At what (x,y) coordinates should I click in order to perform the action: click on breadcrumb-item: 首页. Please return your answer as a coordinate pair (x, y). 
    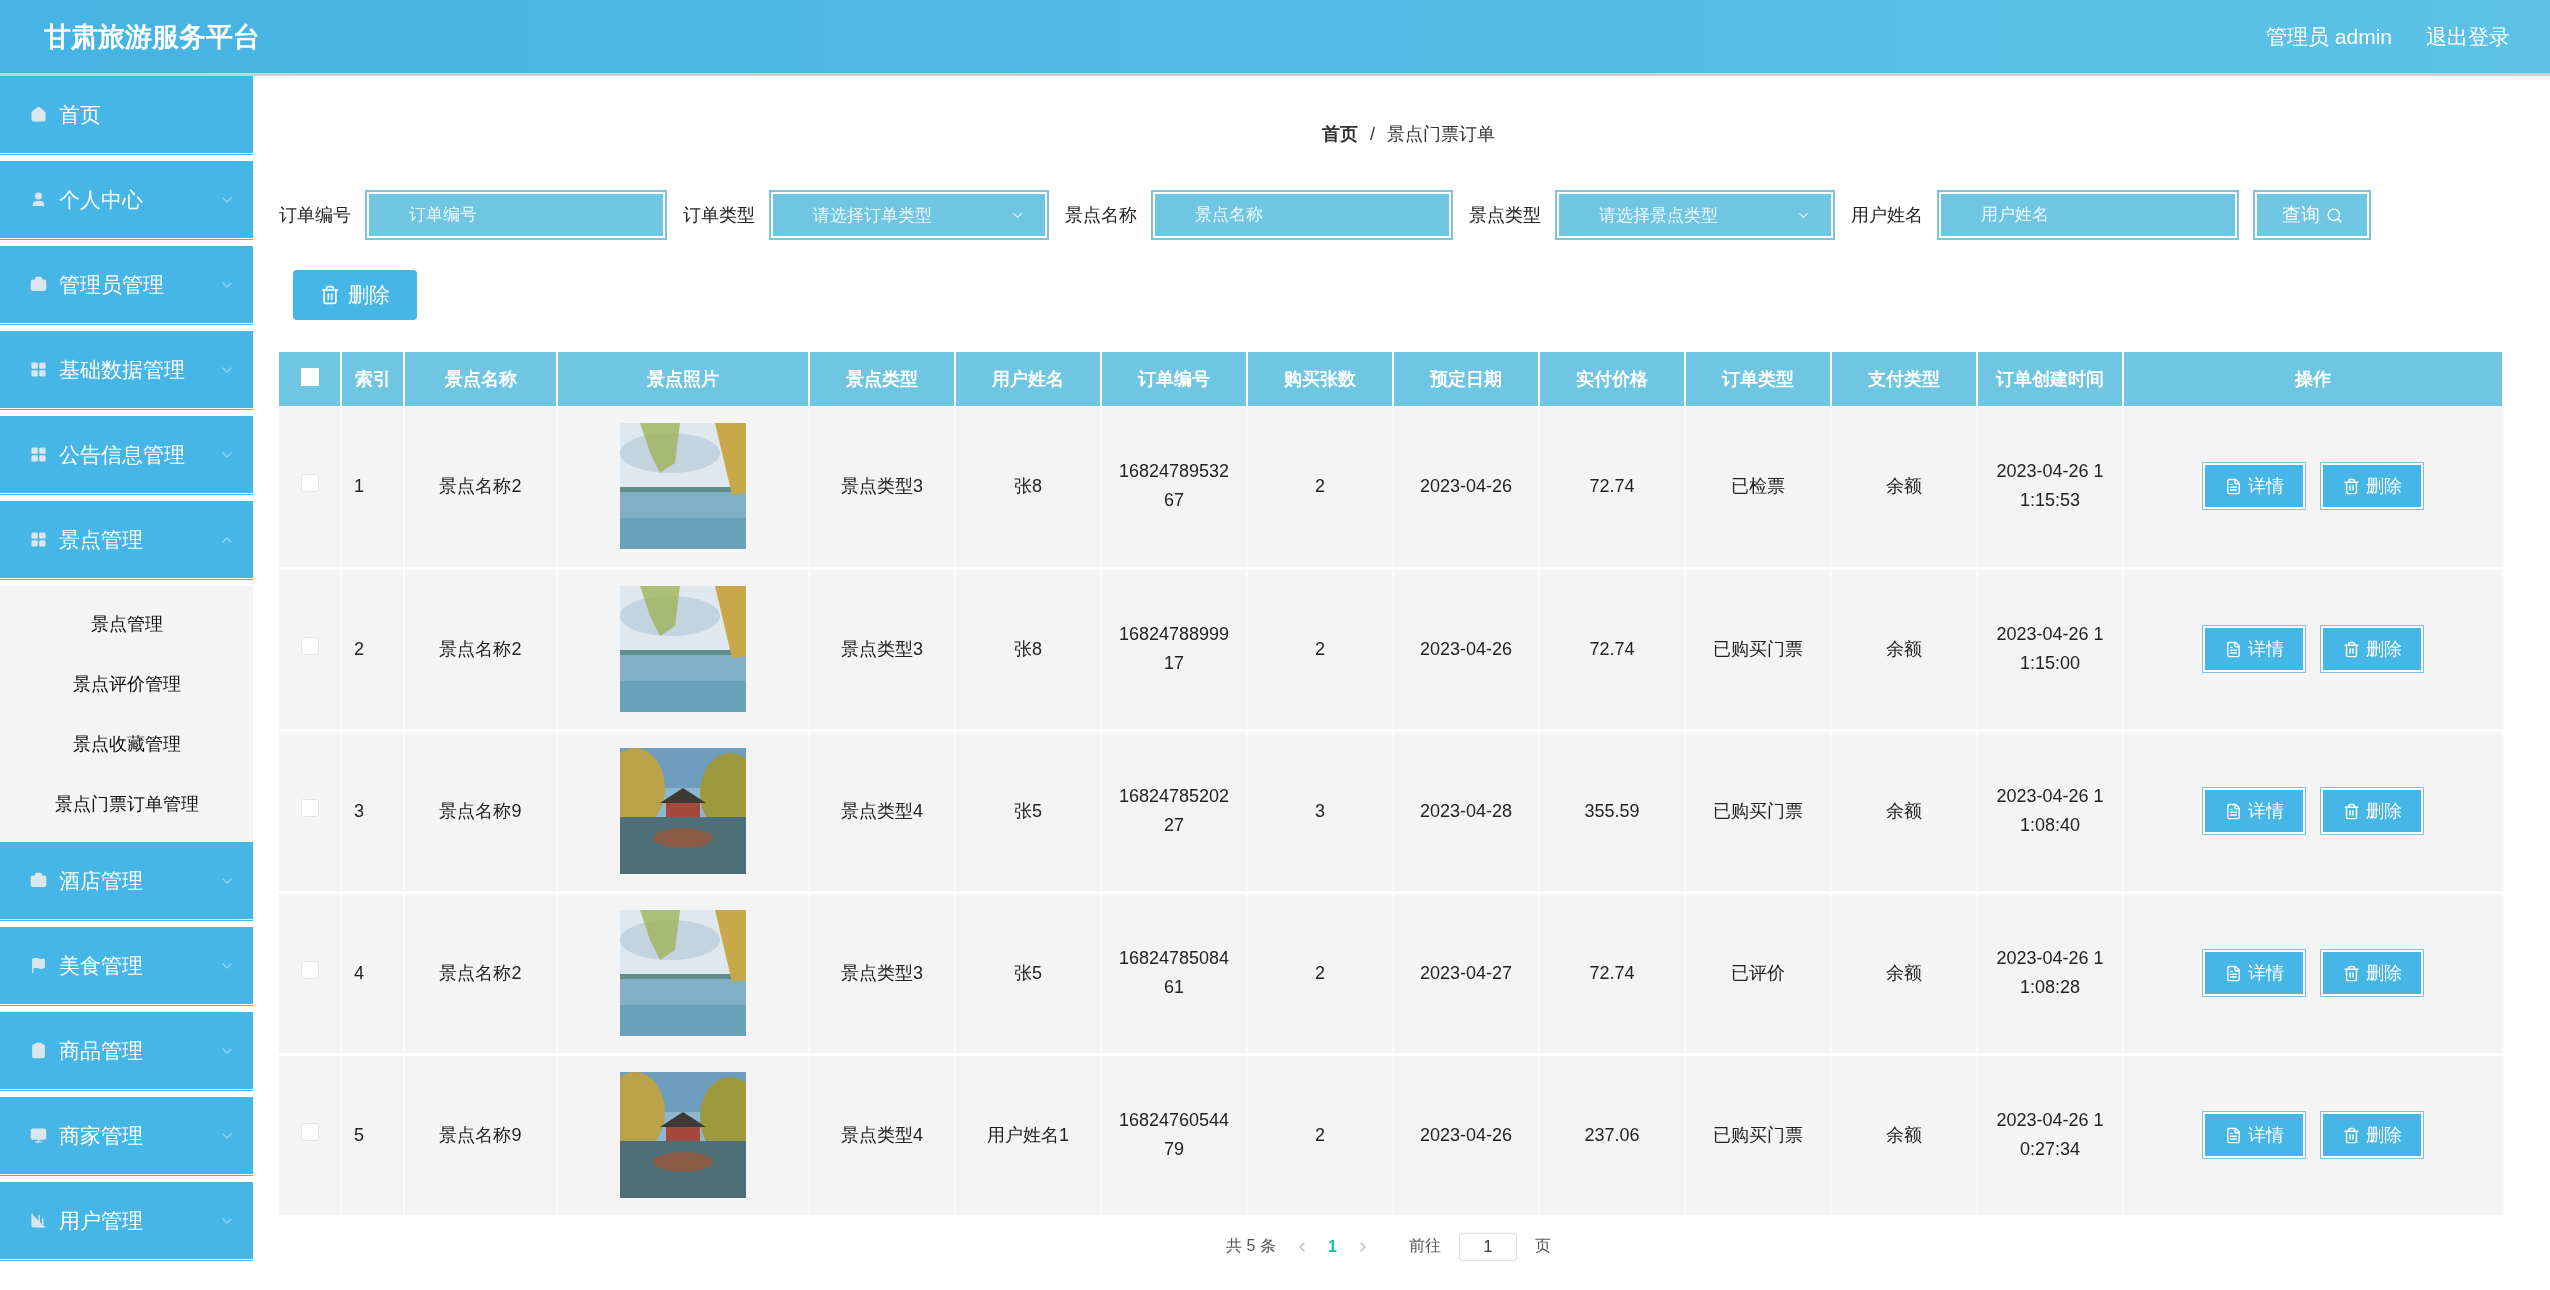
    Looking at the image, I should click on (1340, 134).